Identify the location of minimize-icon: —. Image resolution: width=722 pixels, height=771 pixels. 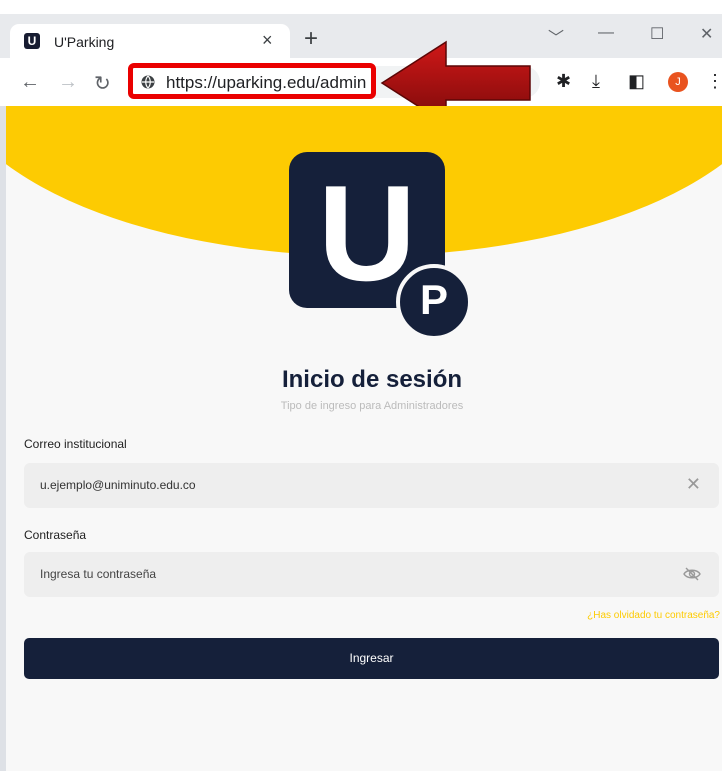
(606, 33).